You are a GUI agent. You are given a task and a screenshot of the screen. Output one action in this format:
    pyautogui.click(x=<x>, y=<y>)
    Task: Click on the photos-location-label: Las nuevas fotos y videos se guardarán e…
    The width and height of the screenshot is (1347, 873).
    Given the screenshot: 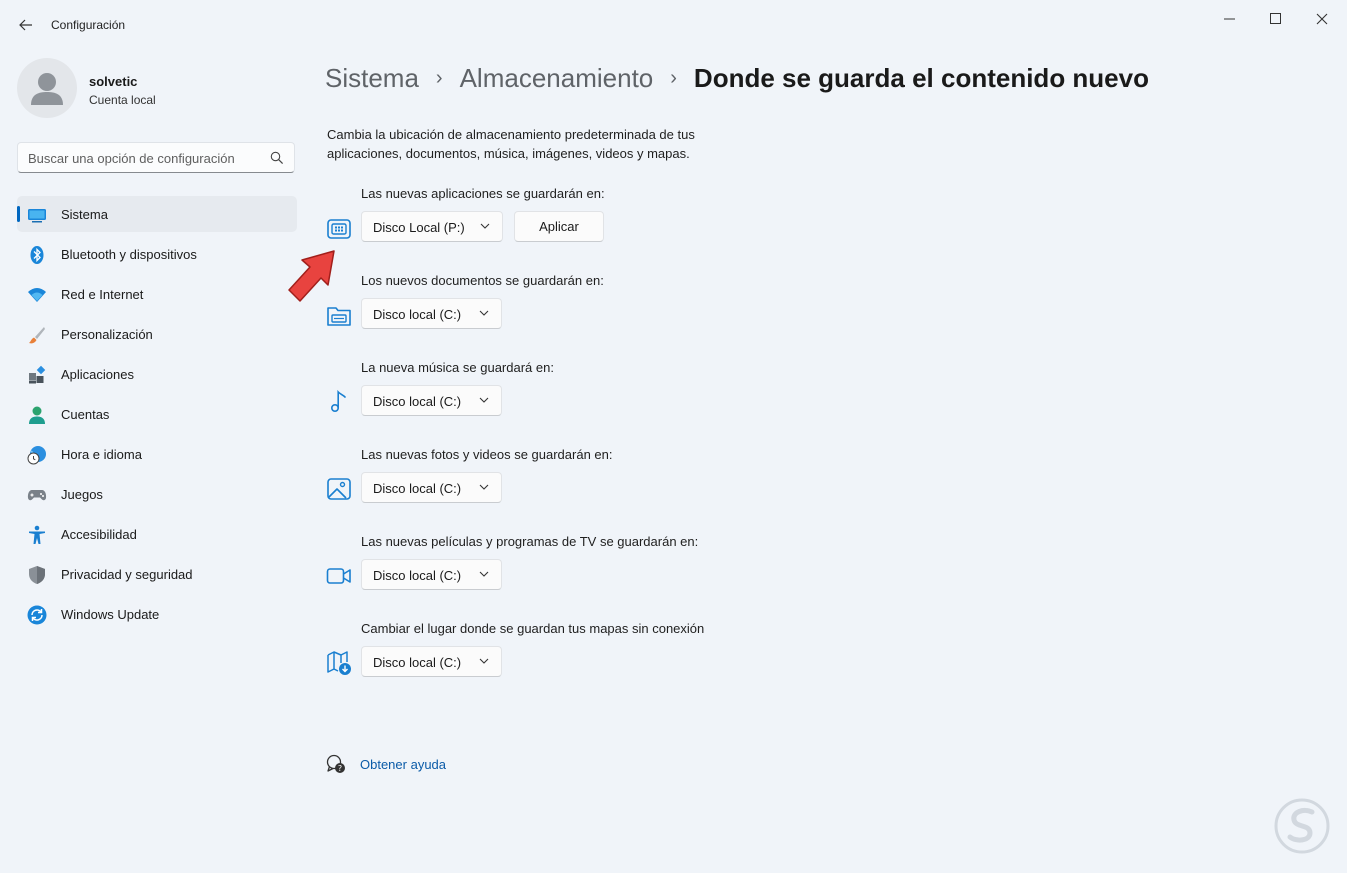 What is the action you would take?
    pyautogui.click(x=487, y=454)
    